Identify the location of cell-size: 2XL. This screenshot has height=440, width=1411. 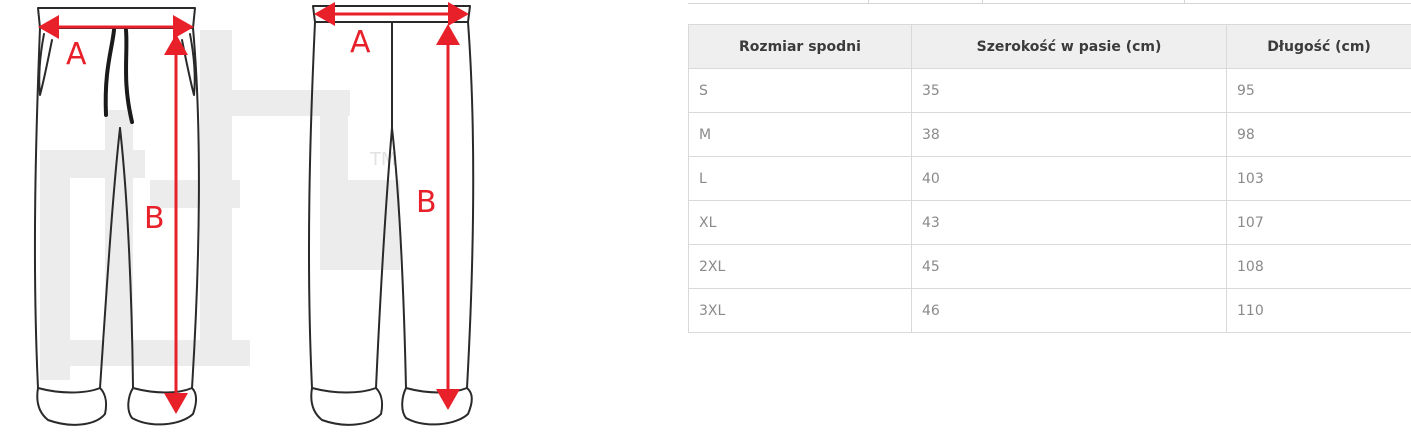
(800, 266).